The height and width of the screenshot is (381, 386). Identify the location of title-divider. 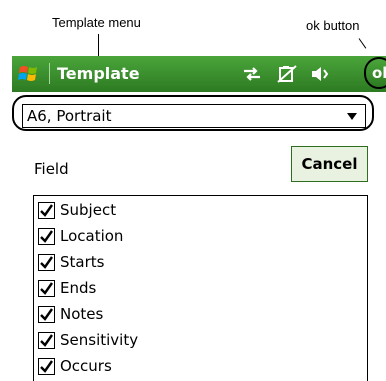
(49, 73).